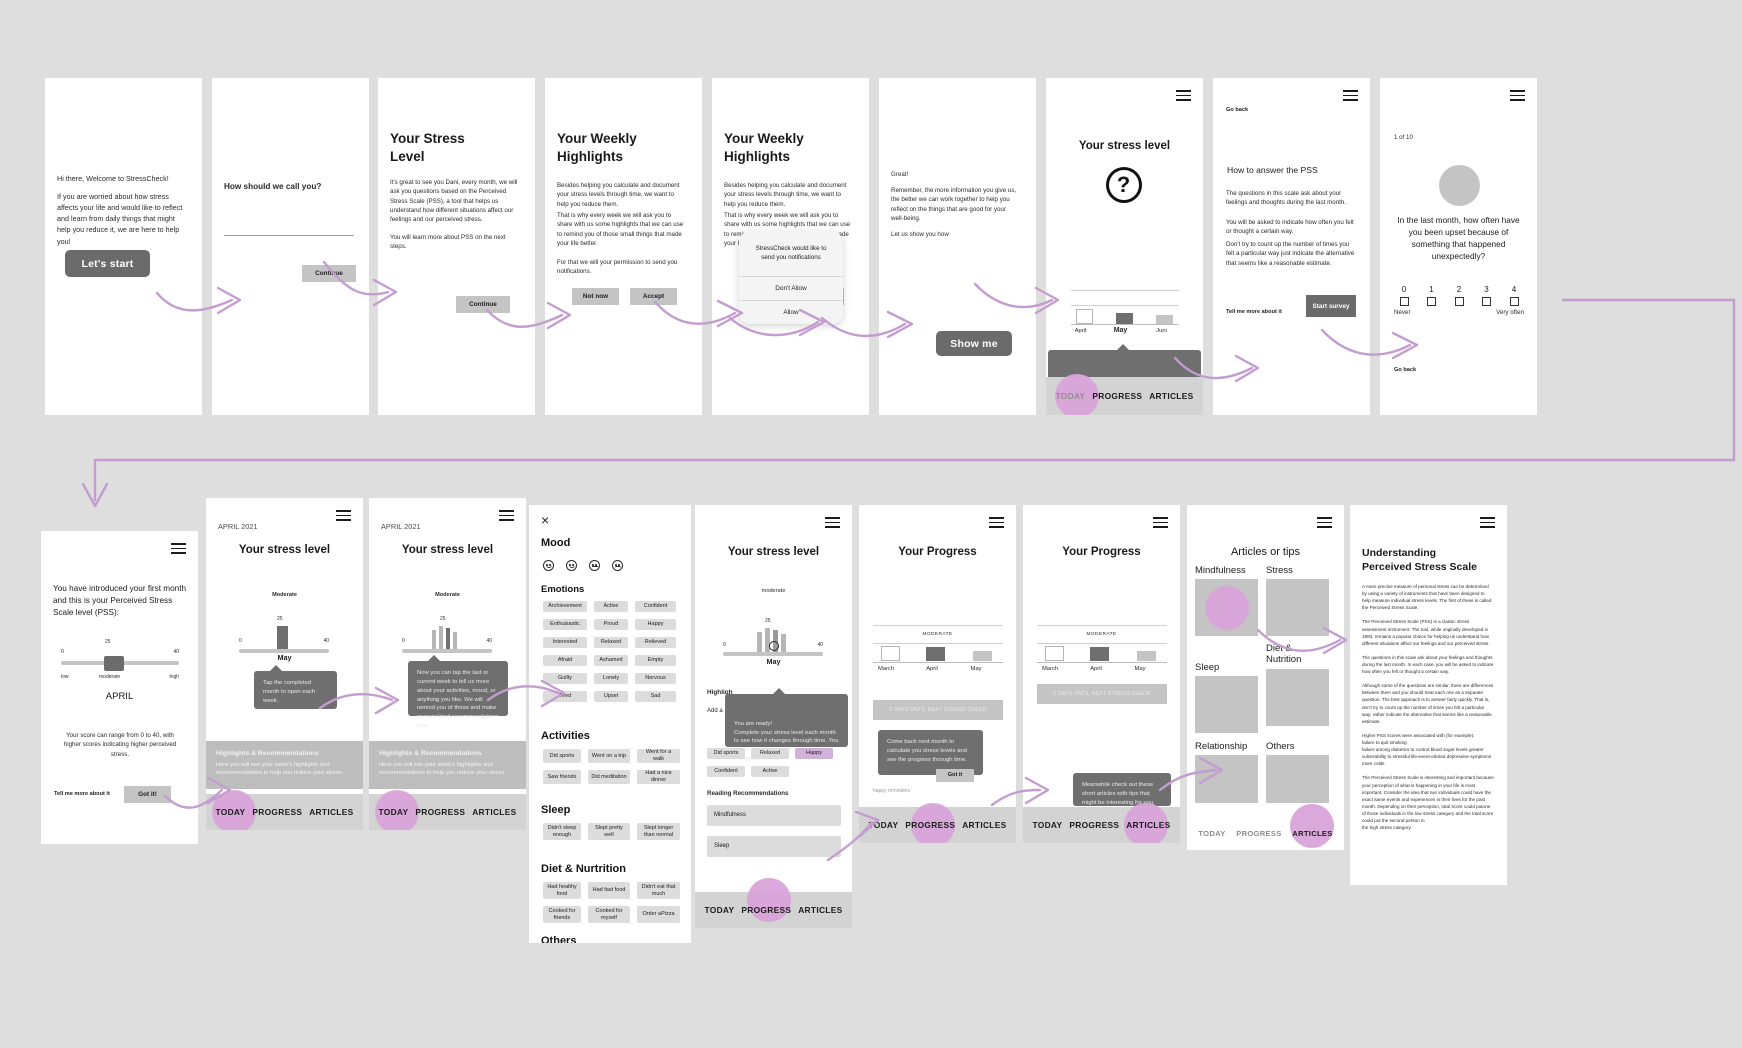 This screenshot has height=1048, width=1742. I want to click on slider-knob, so click(114, 663).